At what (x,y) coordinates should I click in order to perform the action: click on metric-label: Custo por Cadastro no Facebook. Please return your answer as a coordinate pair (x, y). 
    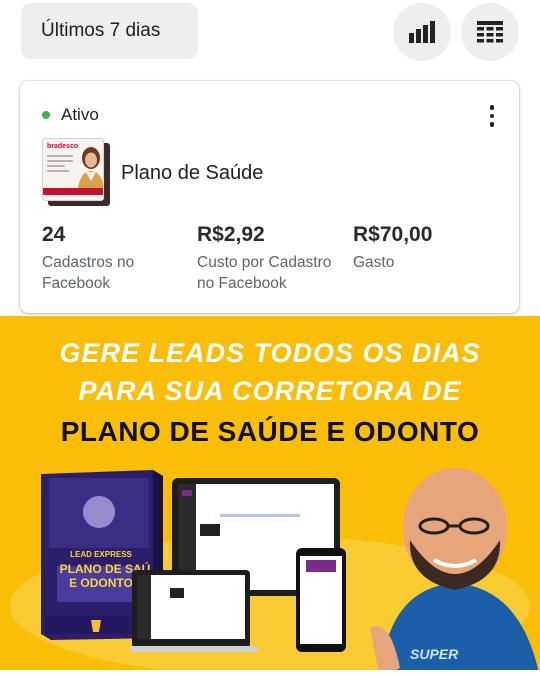
    Looking at the image, I should click on (264, 273).